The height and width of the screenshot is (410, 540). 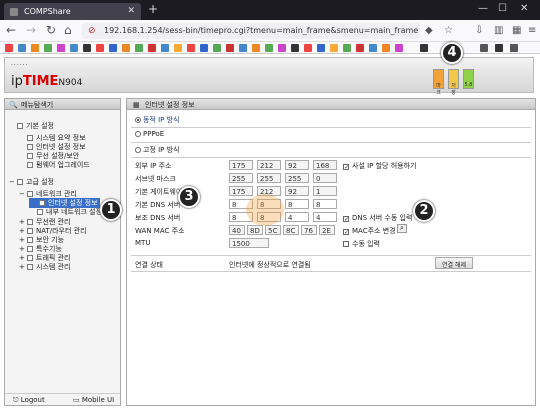 What do you see at coordinates (255, 230) in the screenshot?
I see `mac-octet-input: 8D` at bounding box center [255, 230].